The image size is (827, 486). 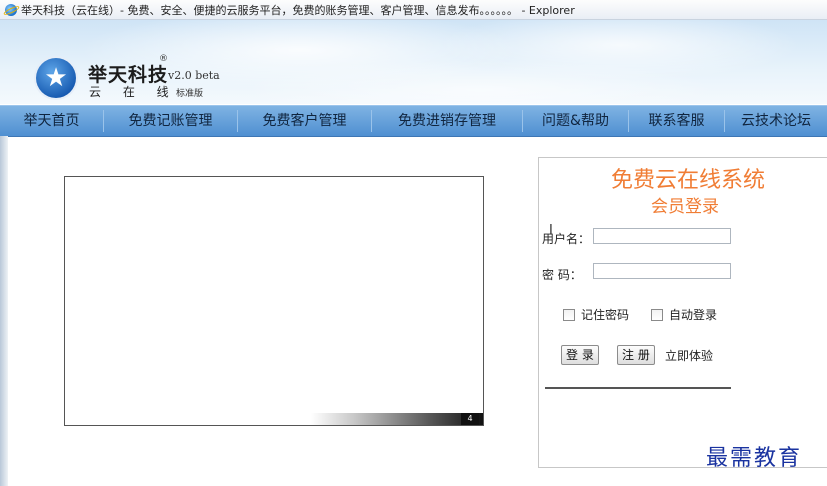 What do you see at coordinates (636, 355) in the screenshot?
I see `register-button: 注 册` at bounding box center [636, 355].